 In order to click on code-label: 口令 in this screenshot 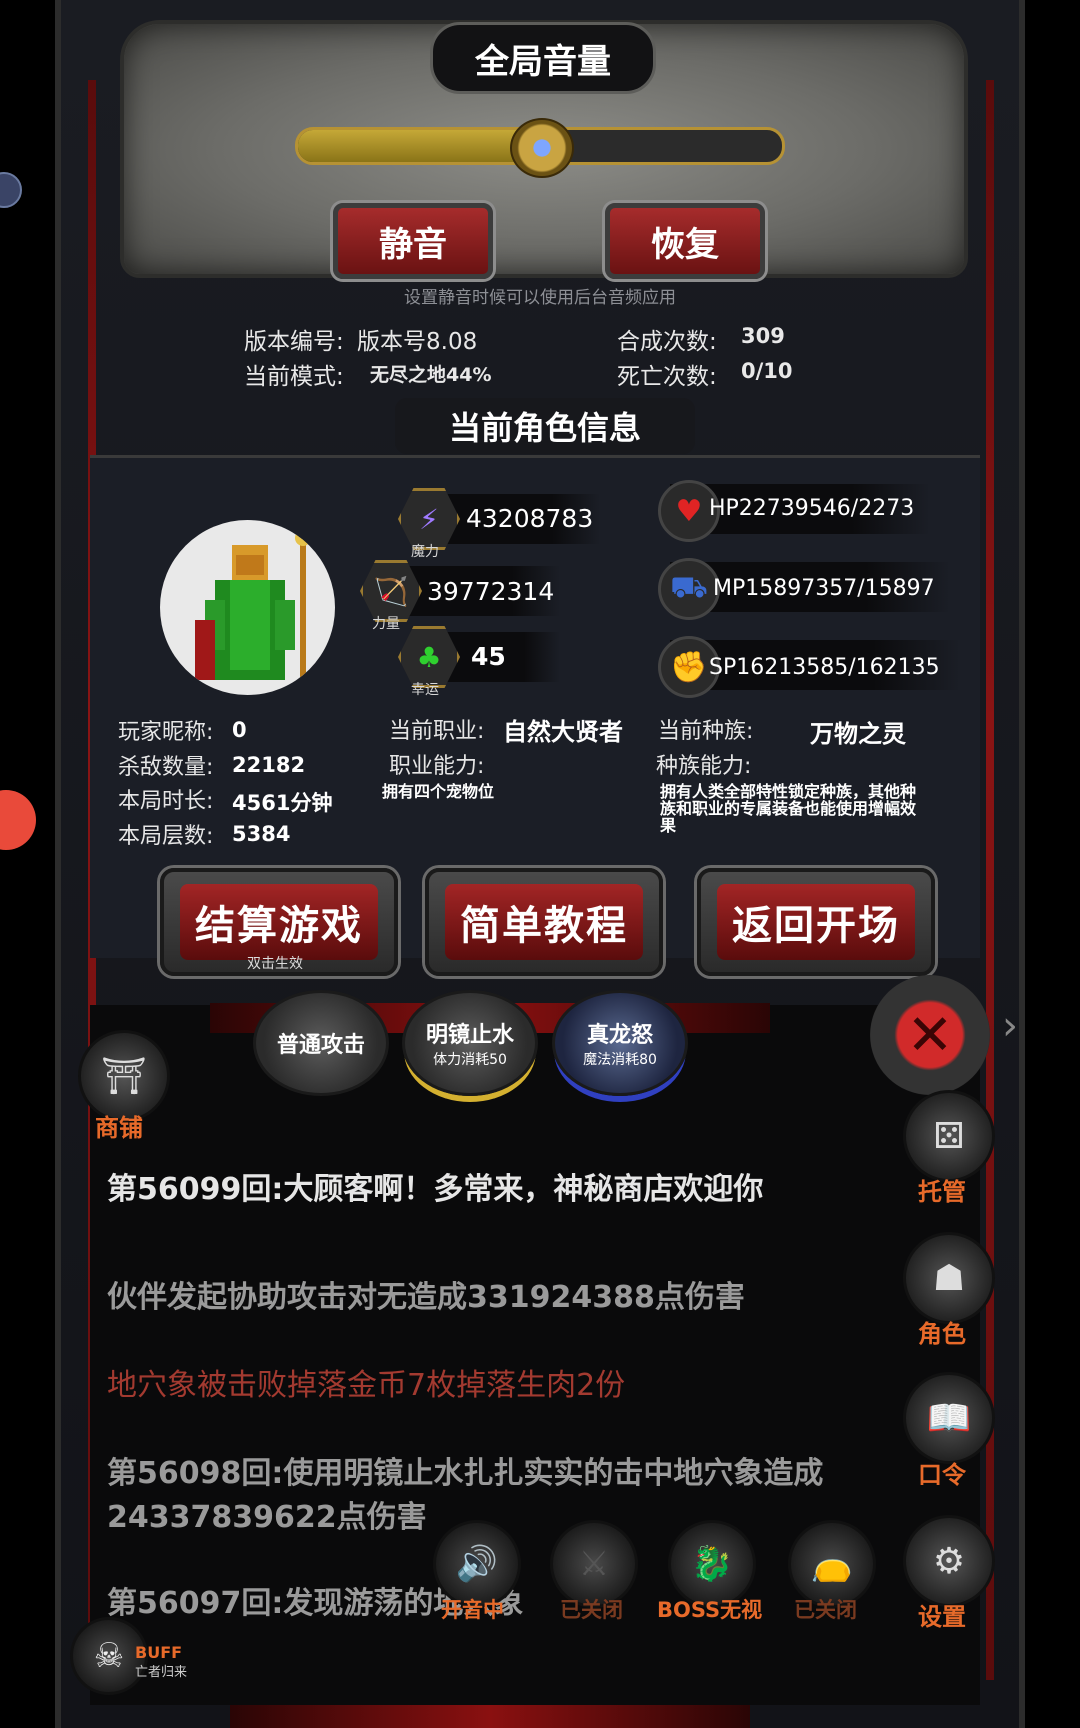, I will do `click(942, 1472)`.